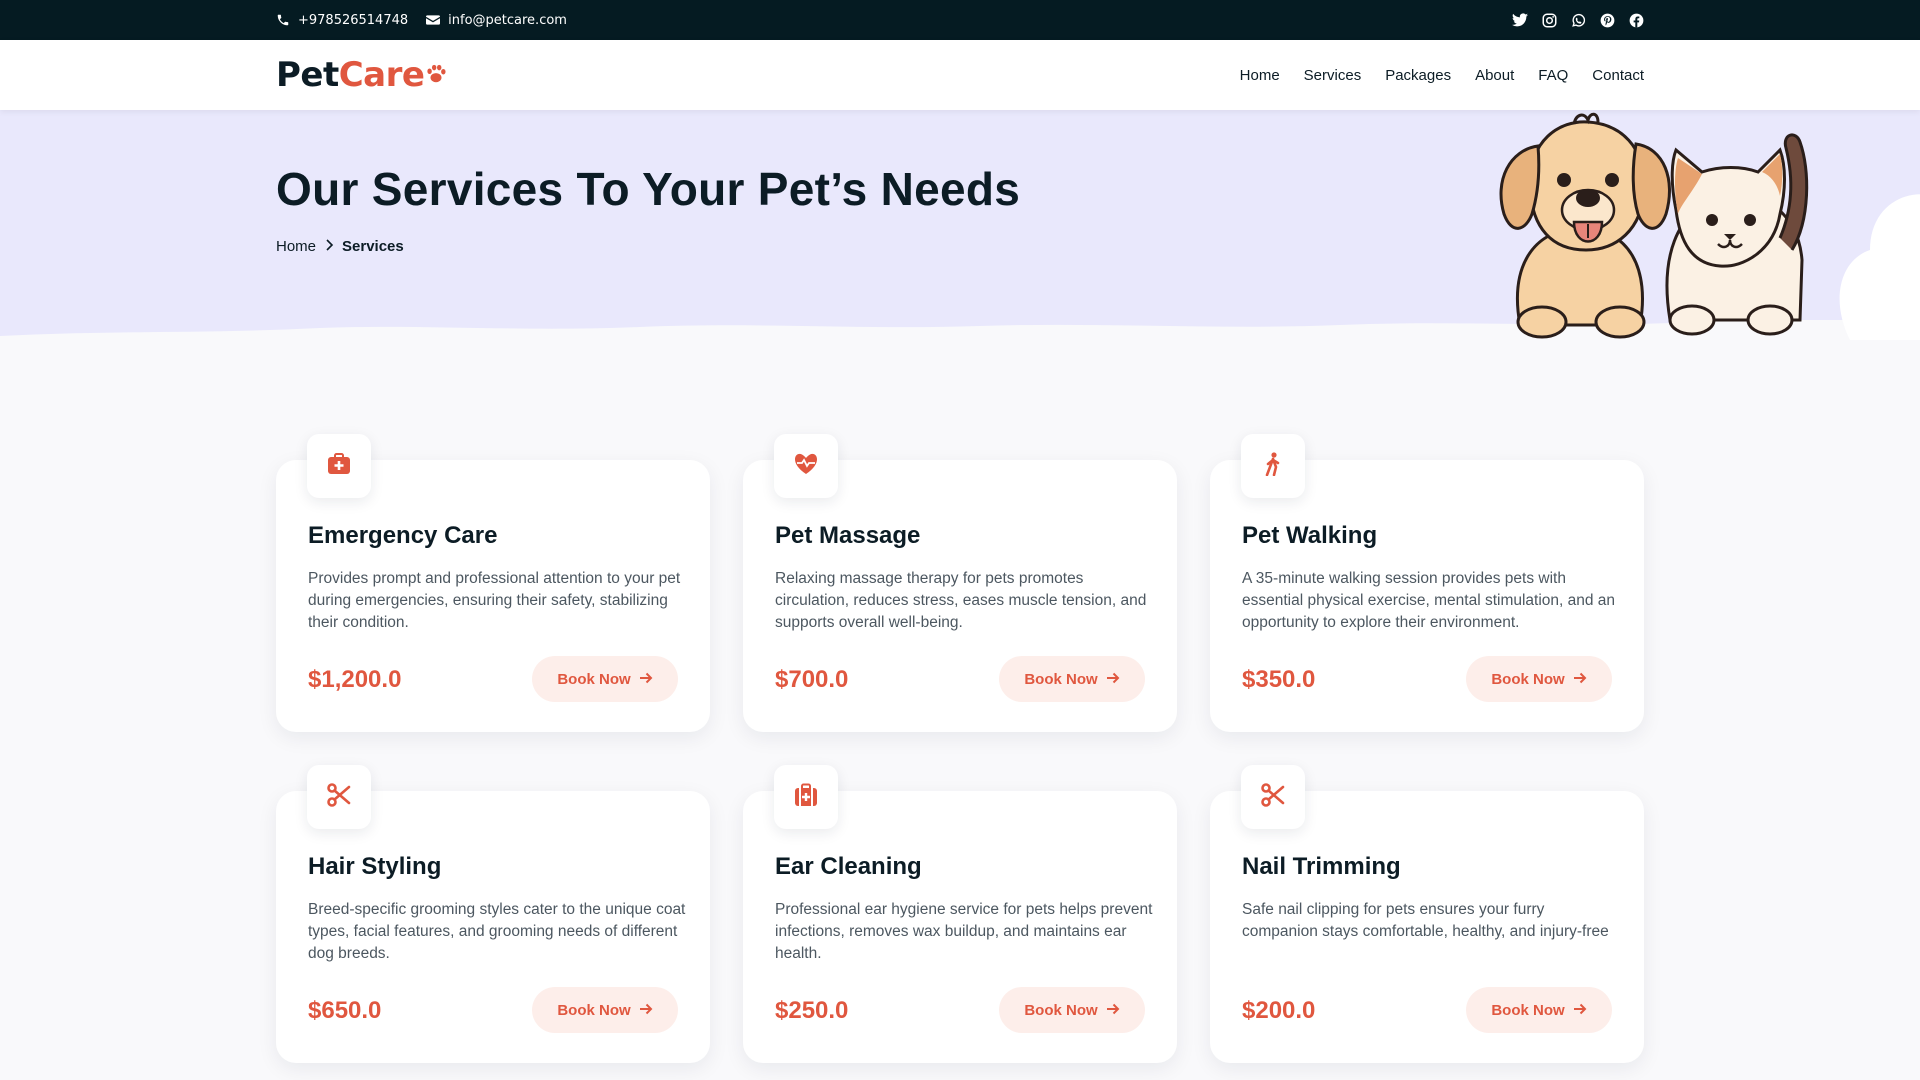 The height and width of the screenshot is (1080, 1920). What do you see at coordinates (375, 866) in the screenshot?
I see `service-title: Hair Styling` at bounding box center [375, 866].